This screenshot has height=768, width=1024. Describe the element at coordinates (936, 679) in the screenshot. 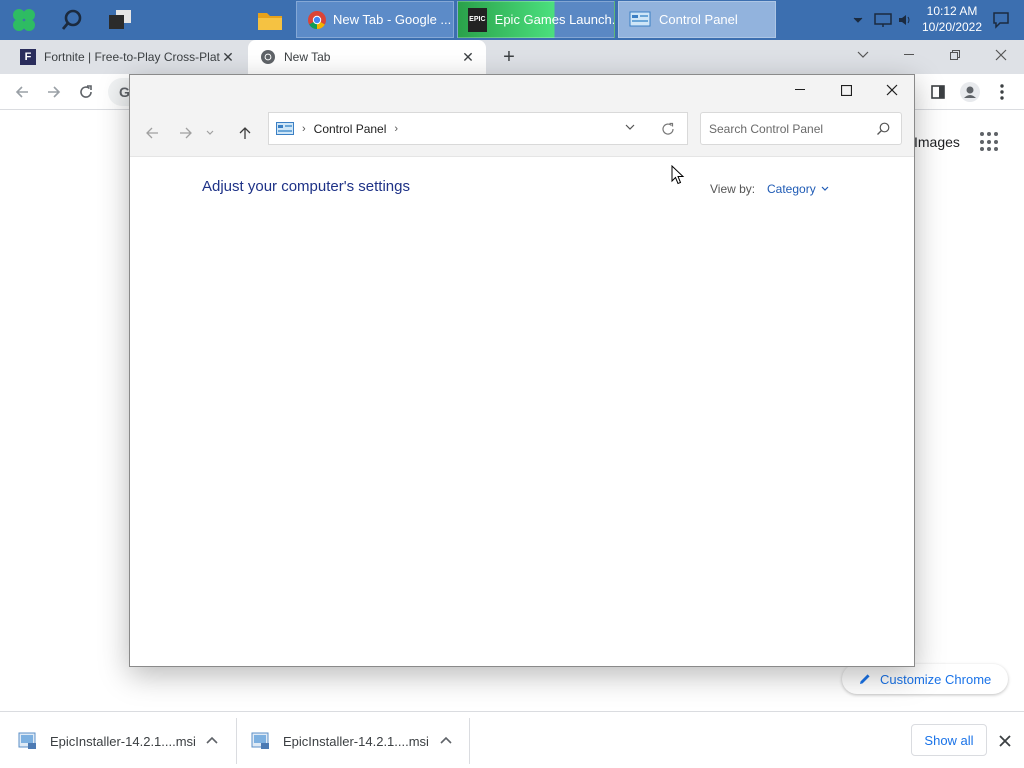

I see `customize-chrome-label: Customize Chrome` at that location.